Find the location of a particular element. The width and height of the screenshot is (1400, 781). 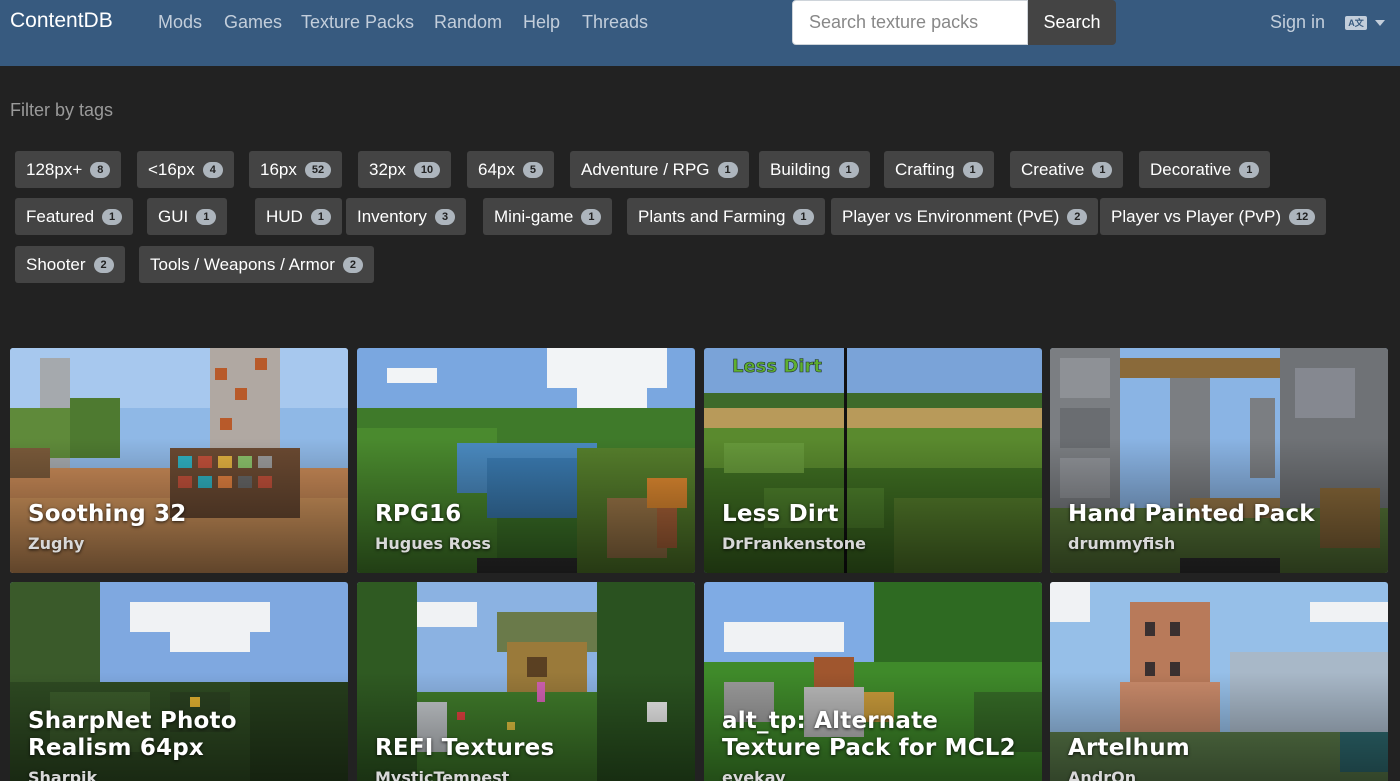

tag-filter: Inventory 3 is located at coordinates (406, 216).